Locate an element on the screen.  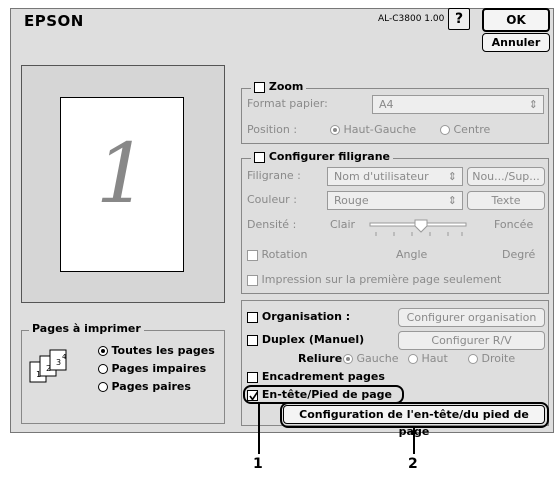
organisation-option: Organisation : is located at coordinates (298, 316).